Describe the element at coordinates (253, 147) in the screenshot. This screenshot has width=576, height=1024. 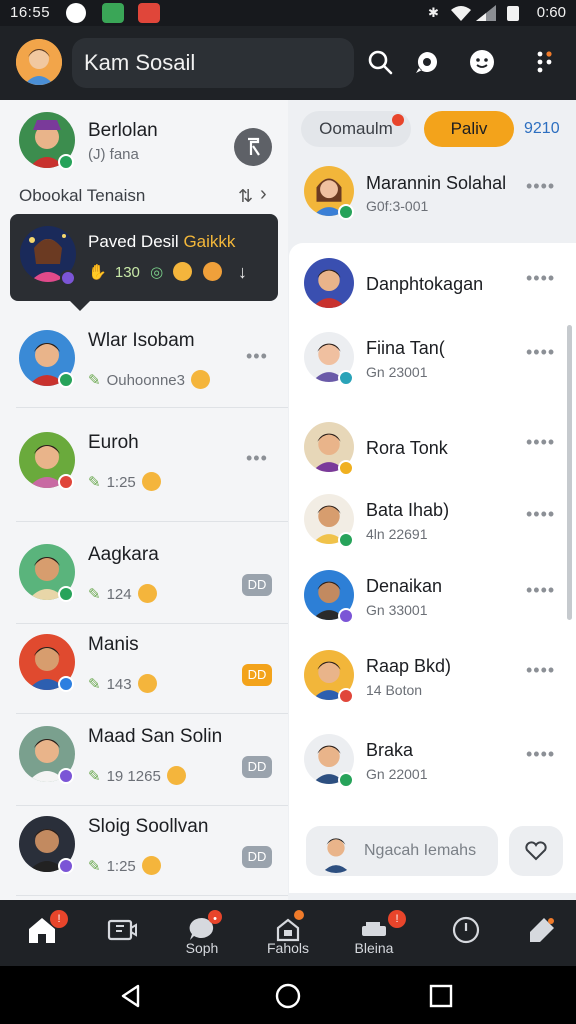
I see `pin-button` at that location.